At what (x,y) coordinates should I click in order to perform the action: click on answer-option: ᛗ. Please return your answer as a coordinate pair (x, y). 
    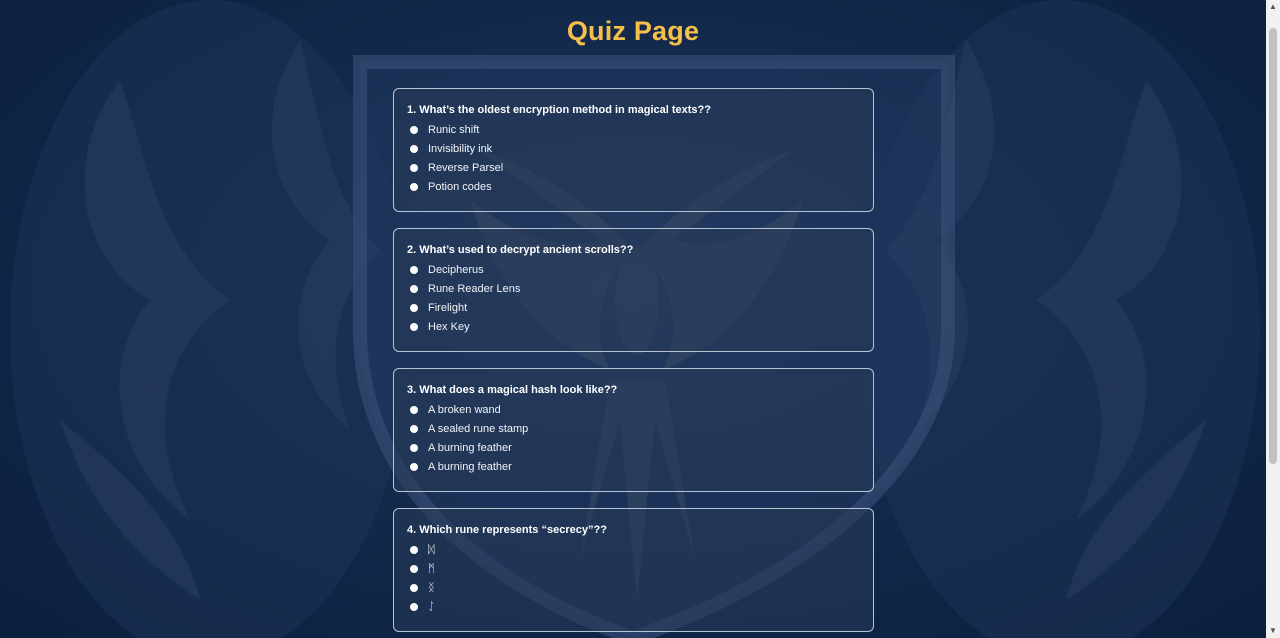
    Looking at the image, I should click on (633, 569).